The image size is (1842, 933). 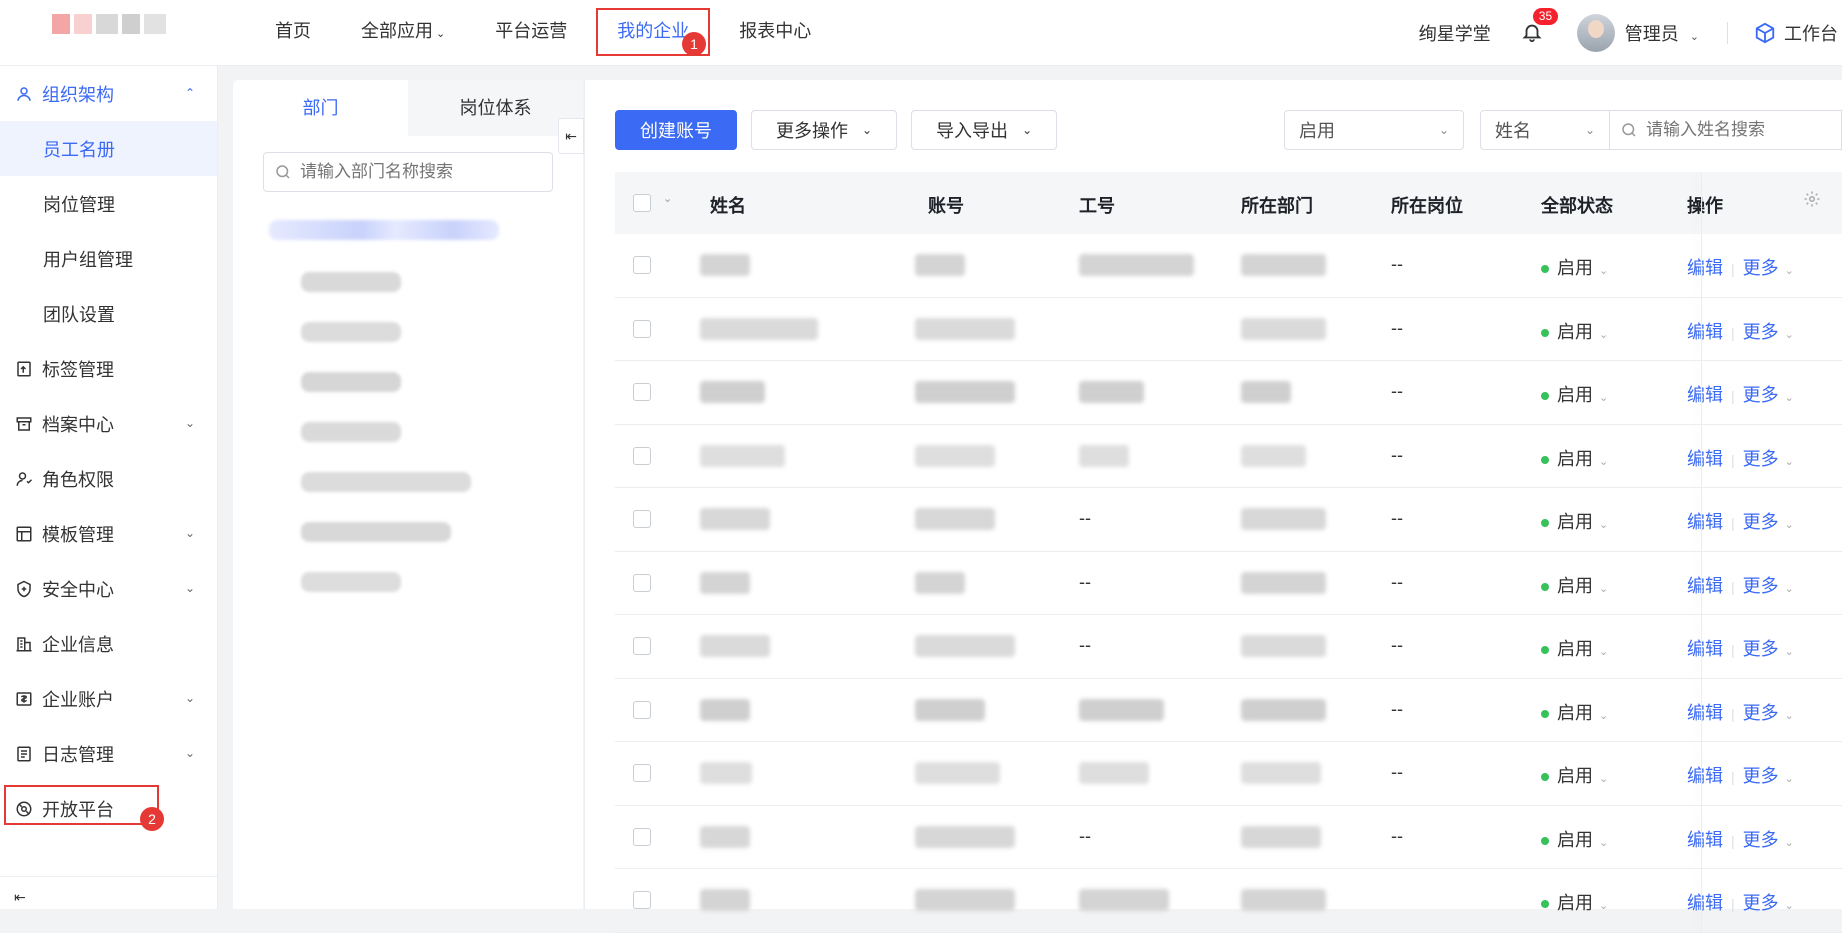 I want to click on notification-button: 35, so click(x=1540, y=26).